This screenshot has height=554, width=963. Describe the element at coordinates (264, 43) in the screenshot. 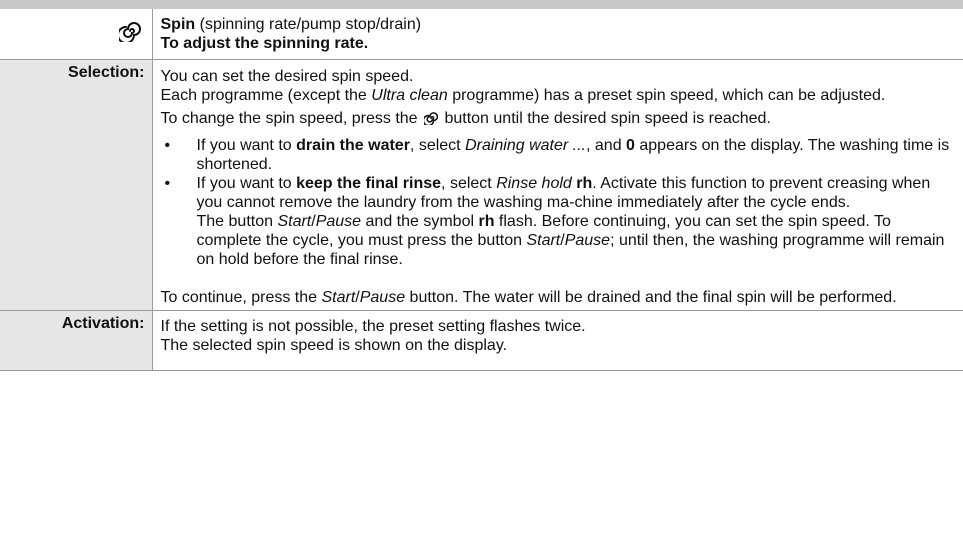

I see `section-subtitle: To adjust the spinning rate.` at that location.